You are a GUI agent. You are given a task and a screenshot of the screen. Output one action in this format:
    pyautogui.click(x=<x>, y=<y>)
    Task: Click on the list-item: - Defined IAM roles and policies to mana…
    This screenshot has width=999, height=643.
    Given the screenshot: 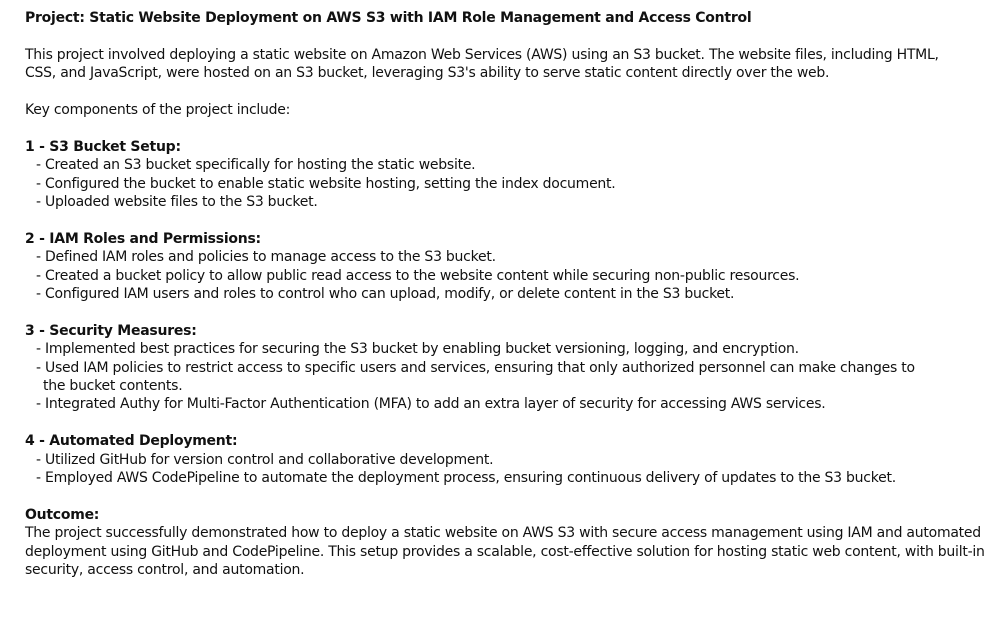 What is the action you would take?
    pyautogui.click(x=266, y=257)
    